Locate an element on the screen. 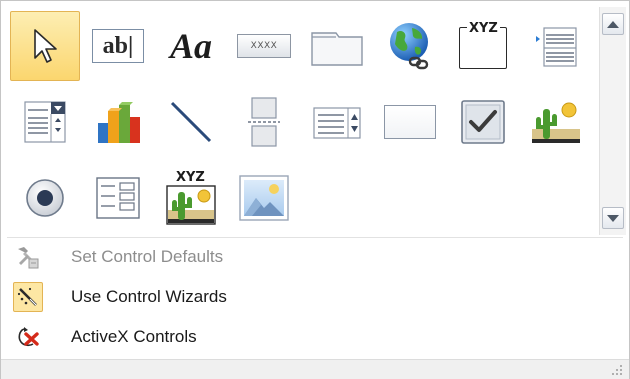 The width and height of the screenshot is (630, 379). option-button-tool is located at coordinates (45, 198).